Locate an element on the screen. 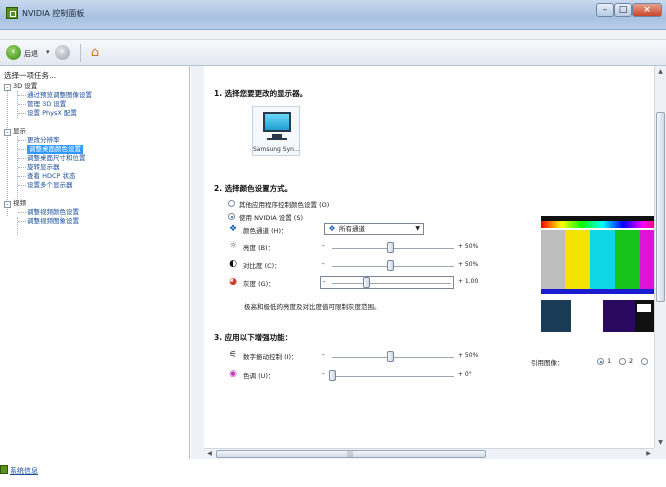 The height and width of the screenshot is (487, 666). gamma-slider-thumb is located at coordinates (366, 282).